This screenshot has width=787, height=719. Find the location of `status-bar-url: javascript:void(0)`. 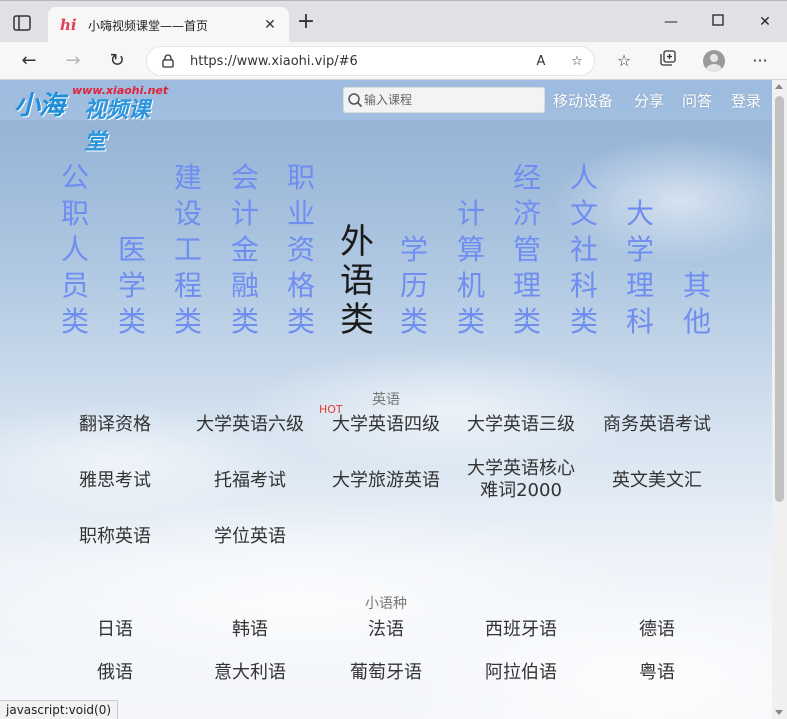

status-bar-url: javascript:void(0) is located at coordinates (59, 709).